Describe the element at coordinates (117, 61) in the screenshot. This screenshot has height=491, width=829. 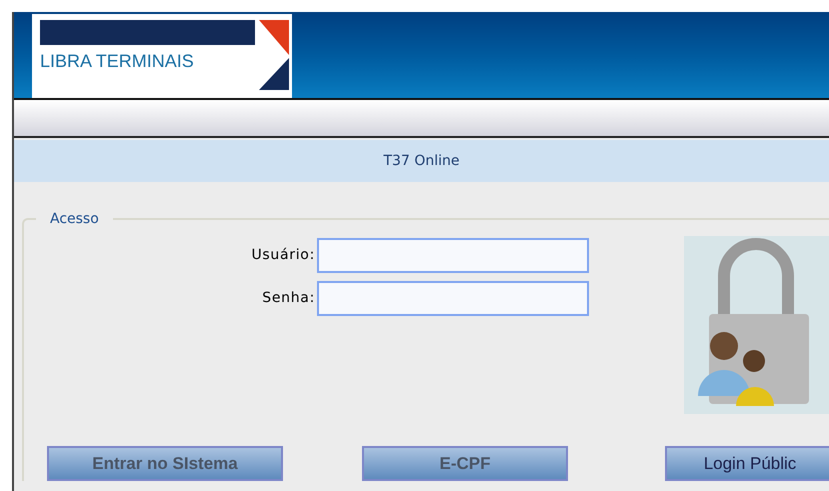
I see `logo-text: LIBRA TERMINAIS` at that location.